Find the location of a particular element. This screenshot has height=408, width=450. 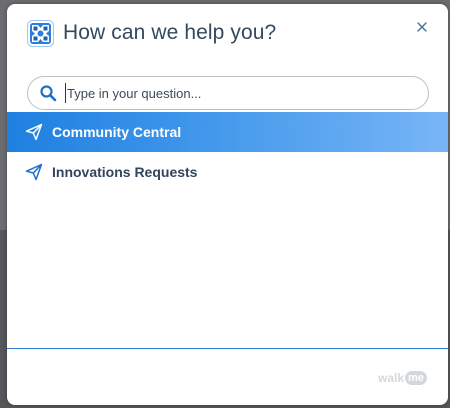

life-ring-icon is located at coordinates (40, 33).